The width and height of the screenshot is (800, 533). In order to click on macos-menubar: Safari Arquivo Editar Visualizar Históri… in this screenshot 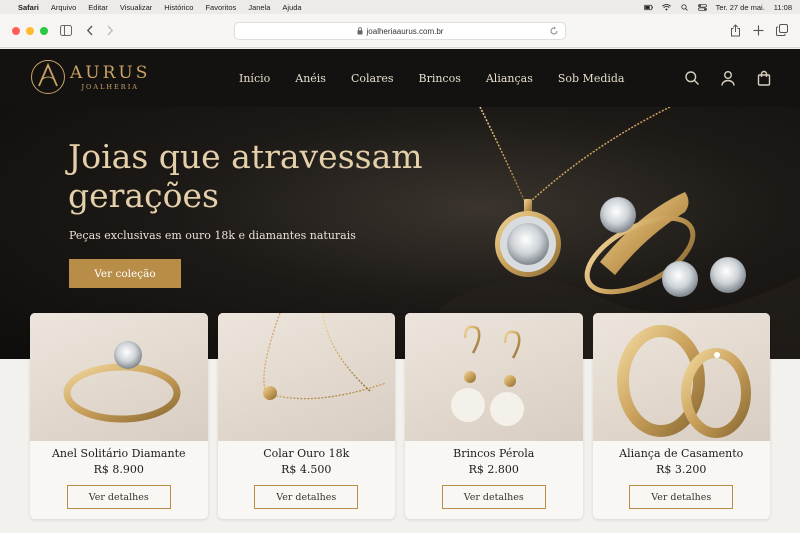, I will do `click(400, 7)`.